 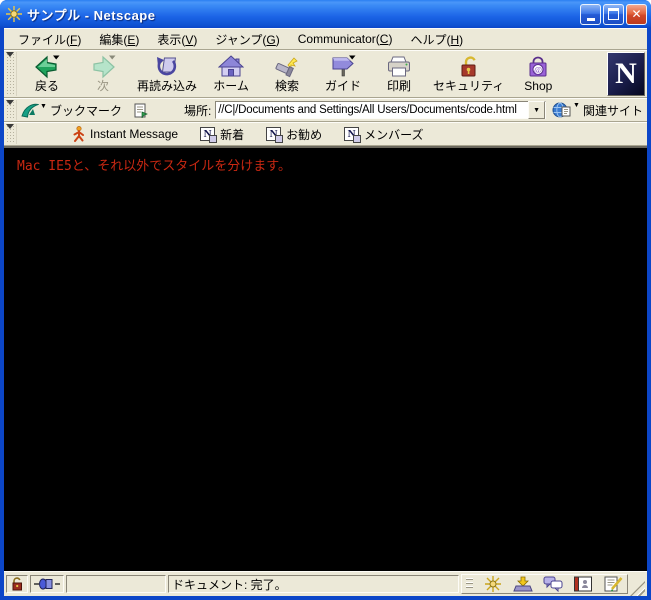 What do you see at coordinates (78, 134) in the screenshot?
I see `aim-running-man-icon` at bounding box center [78, 134].